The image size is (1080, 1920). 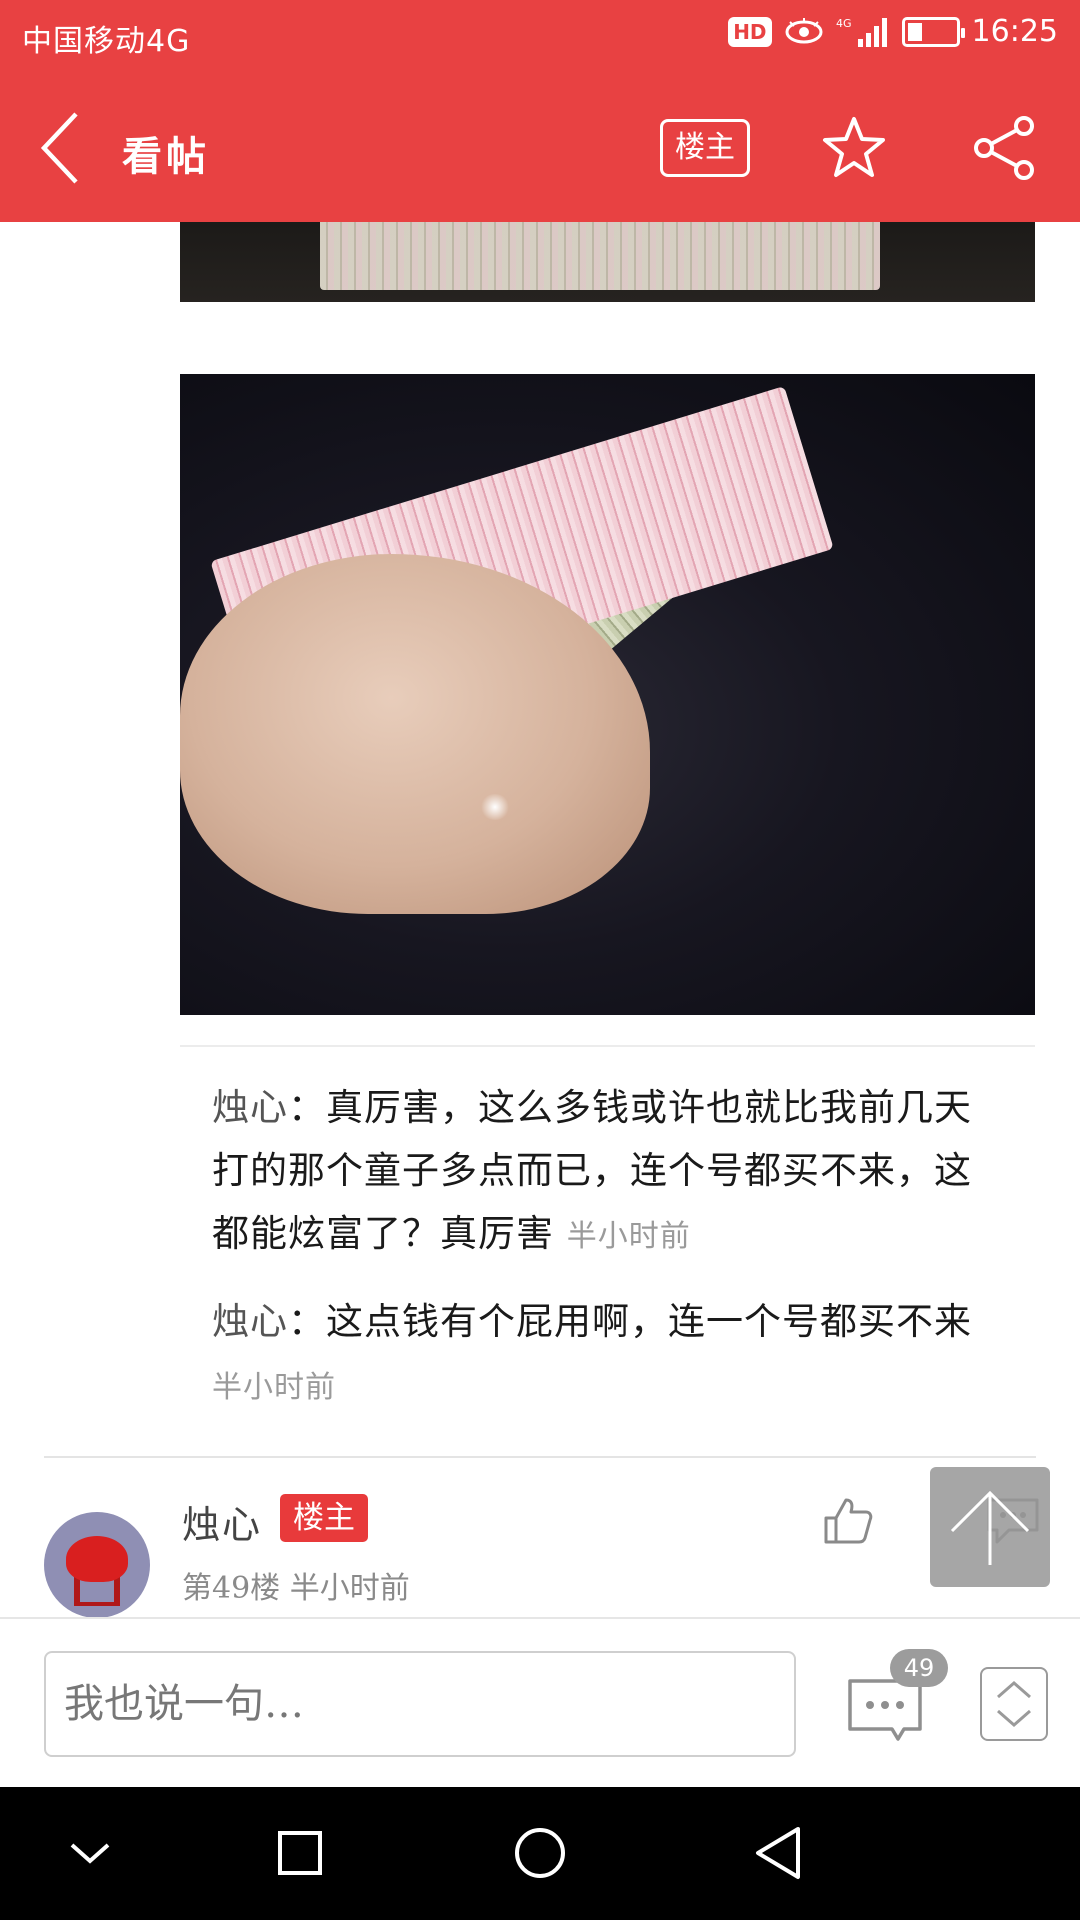 I want to click on comment-count-badge: 49, so click(x=919, y=1668).